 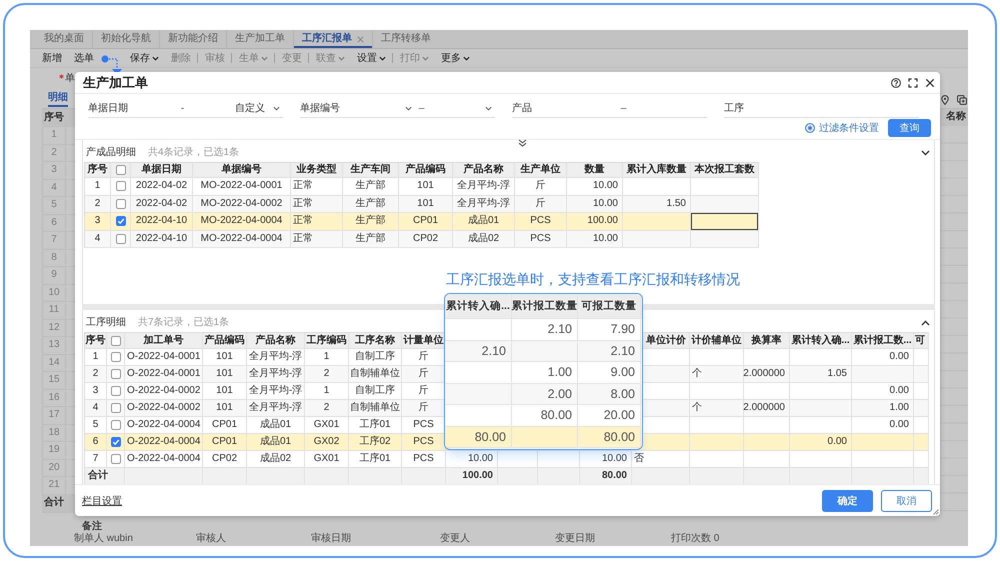 What do you see at coordinates (575, 539) in the screenshot?
I see `footer-text: 变更日期` at bounding box center [575, 539].